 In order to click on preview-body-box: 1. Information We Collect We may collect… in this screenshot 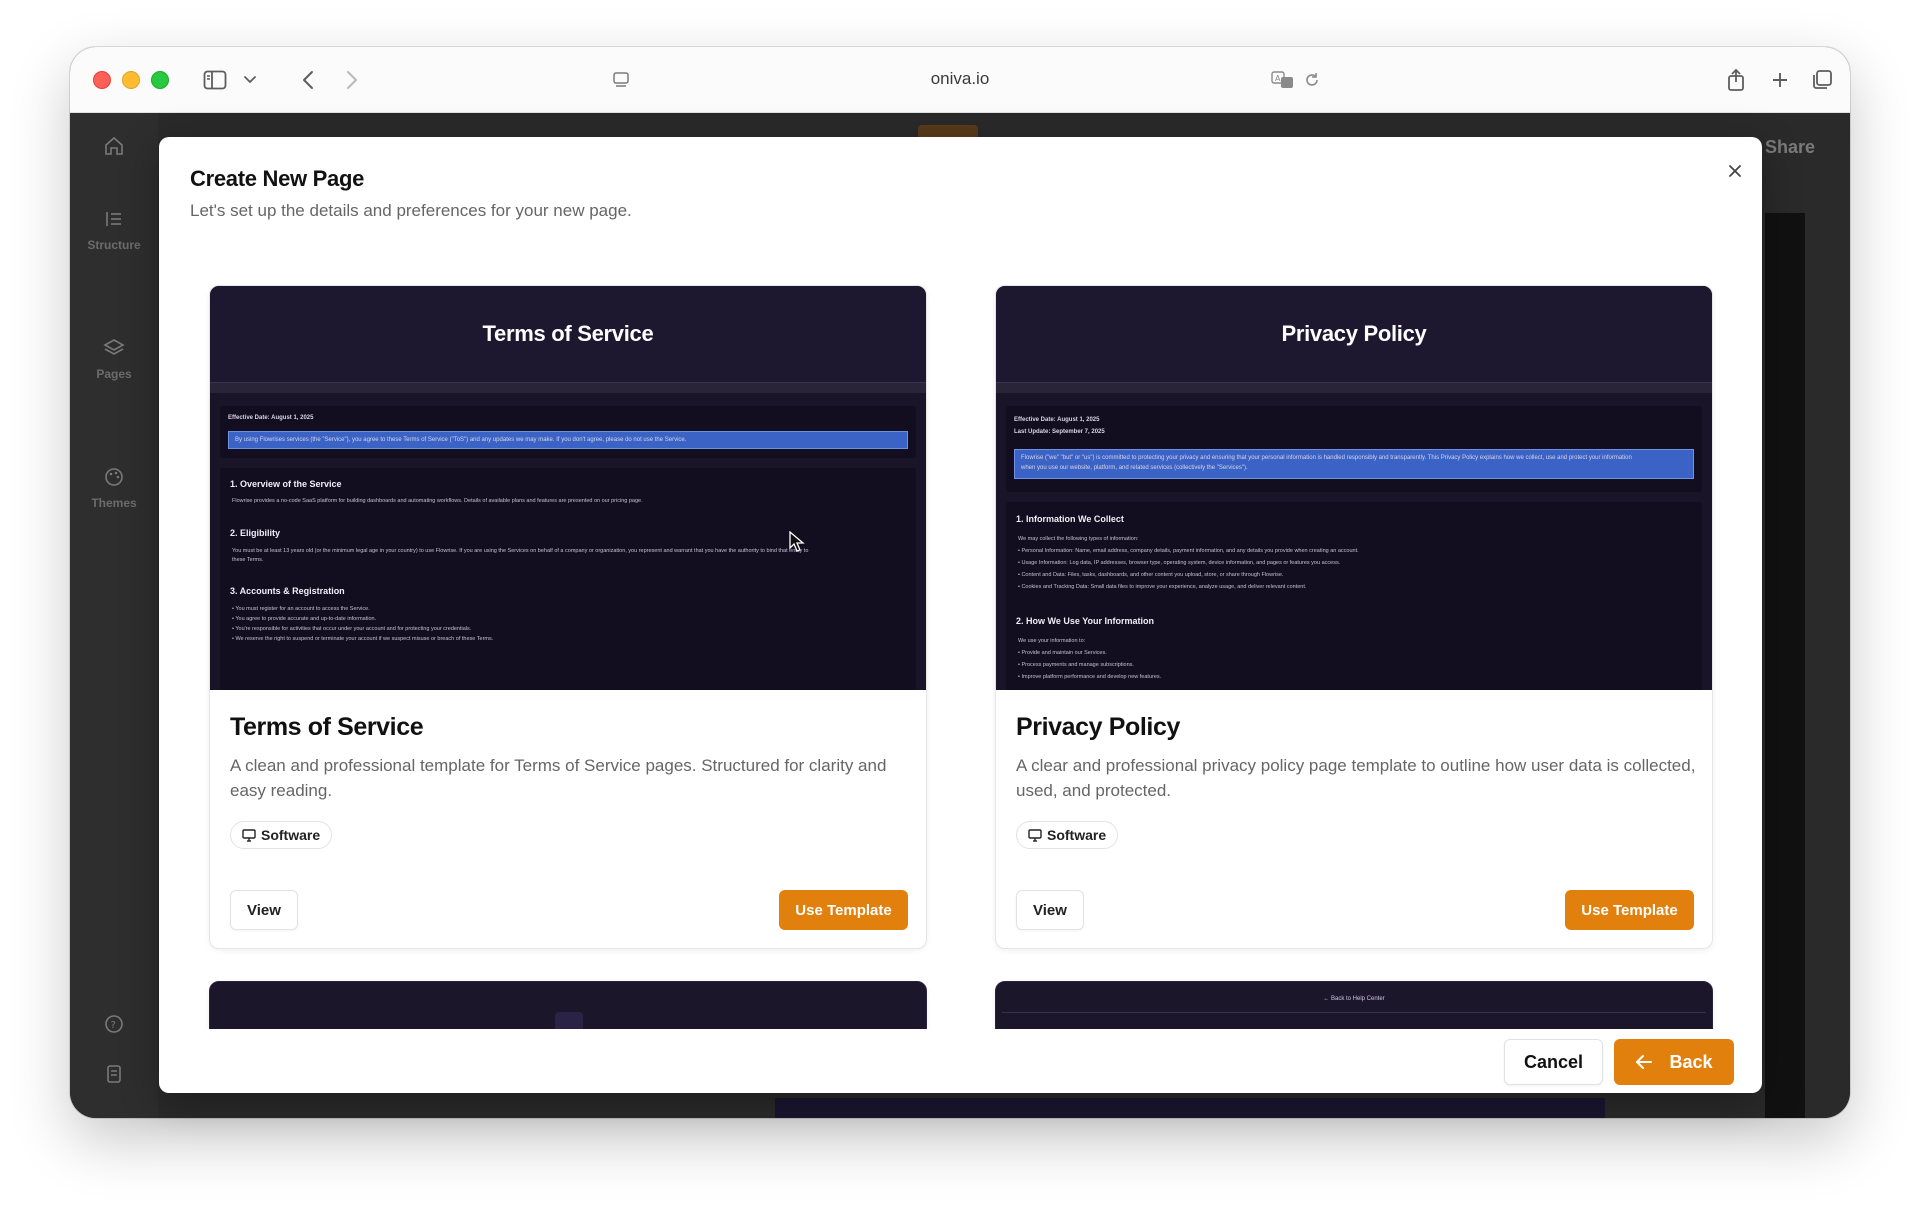, I will do `click(1354, 596)`.